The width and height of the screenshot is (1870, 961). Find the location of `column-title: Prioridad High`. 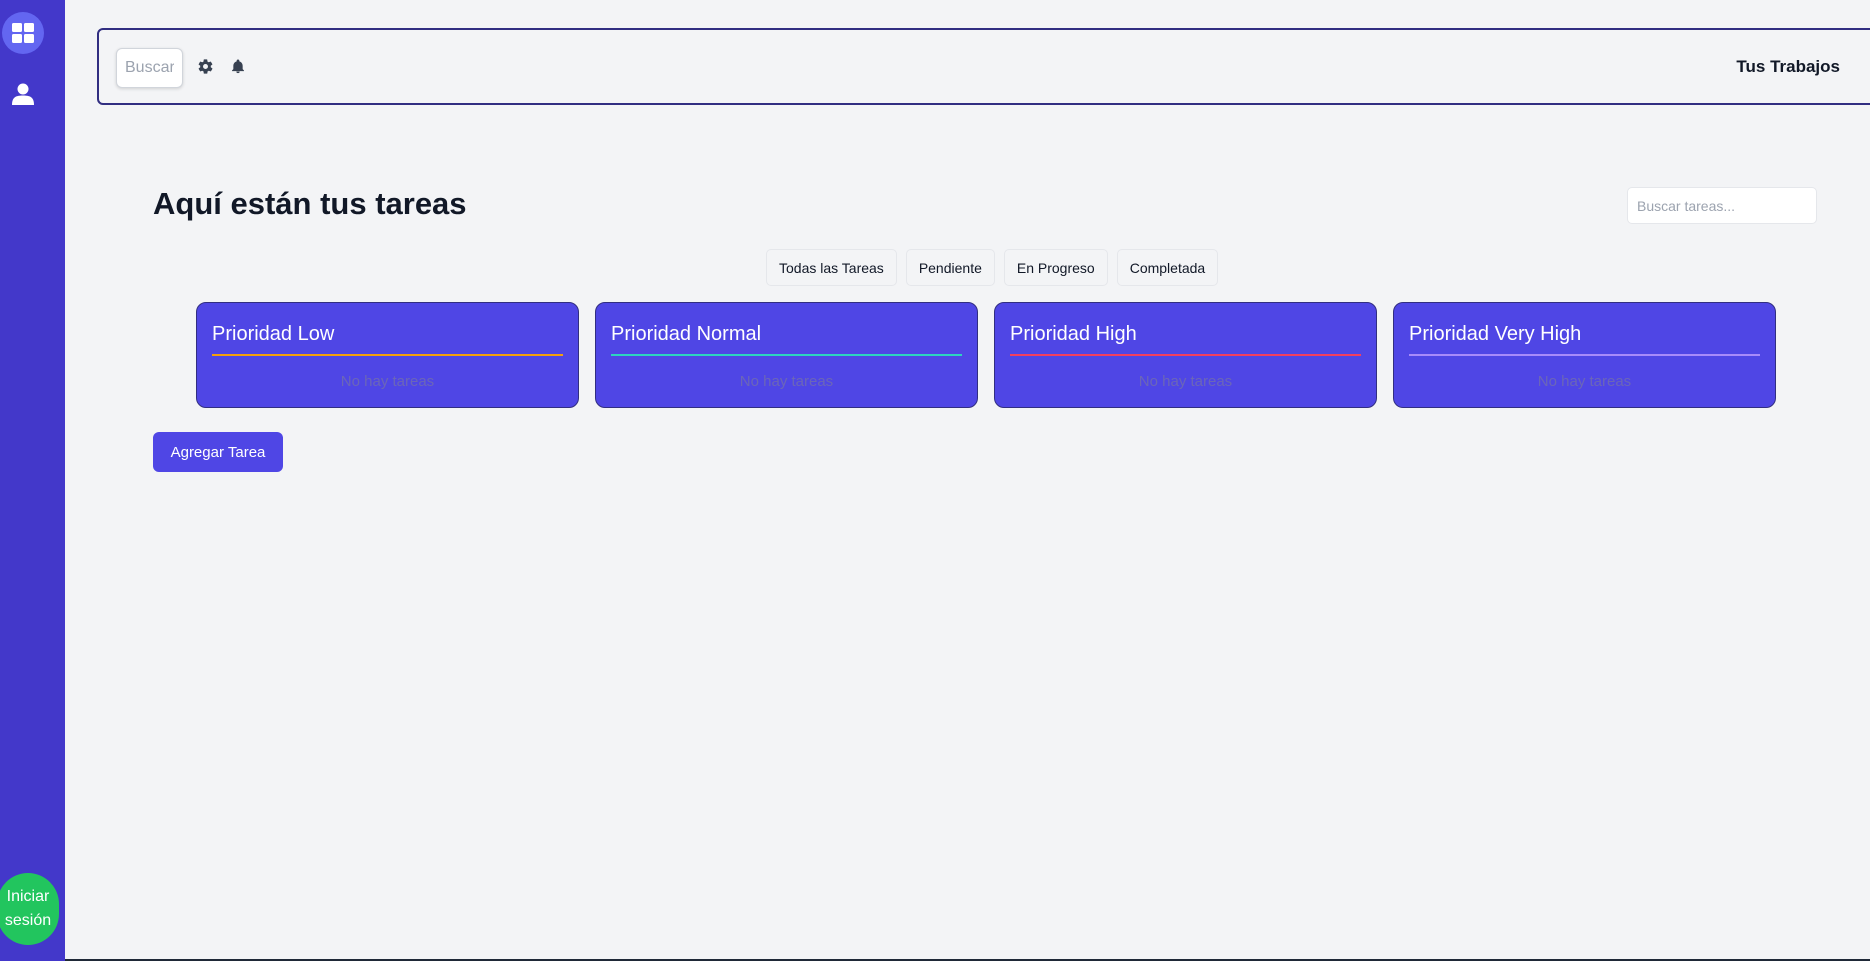

column-title: Prioridad High is located at coordinates (1073, 334).